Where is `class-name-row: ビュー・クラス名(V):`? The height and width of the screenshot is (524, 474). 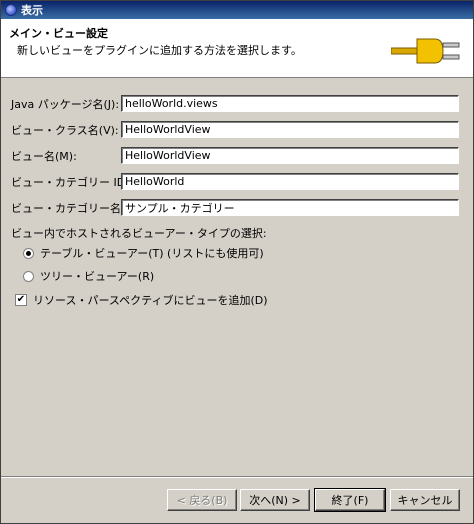 class-name-row: ビュー・クラス名(V): is located at coordinates (65, 130).